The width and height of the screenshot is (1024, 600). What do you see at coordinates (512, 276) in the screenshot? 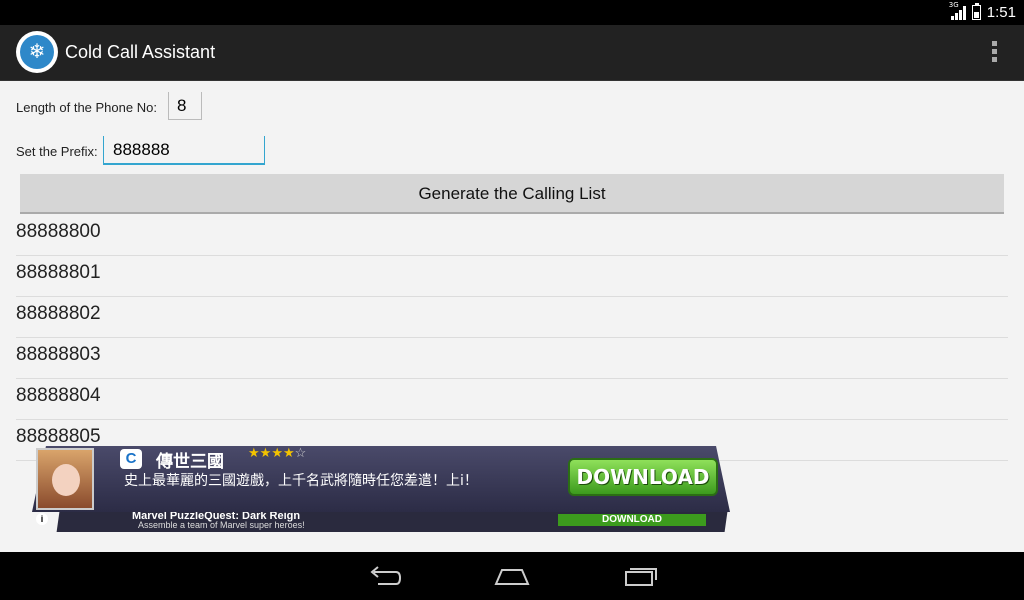
I see `list-item: 88888801` at bounding box center [512, 276].